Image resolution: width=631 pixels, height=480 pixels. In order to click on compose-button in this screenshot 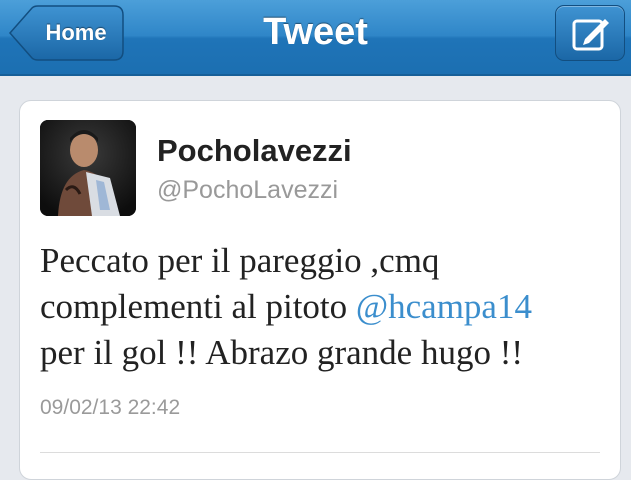, I will do `click(590, 33)`.